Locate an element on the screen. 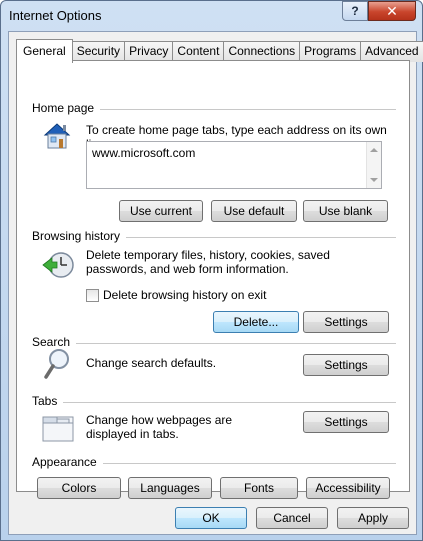 The image size is (423, 541). colors-button: Colors is located at coordinates (79, 488).